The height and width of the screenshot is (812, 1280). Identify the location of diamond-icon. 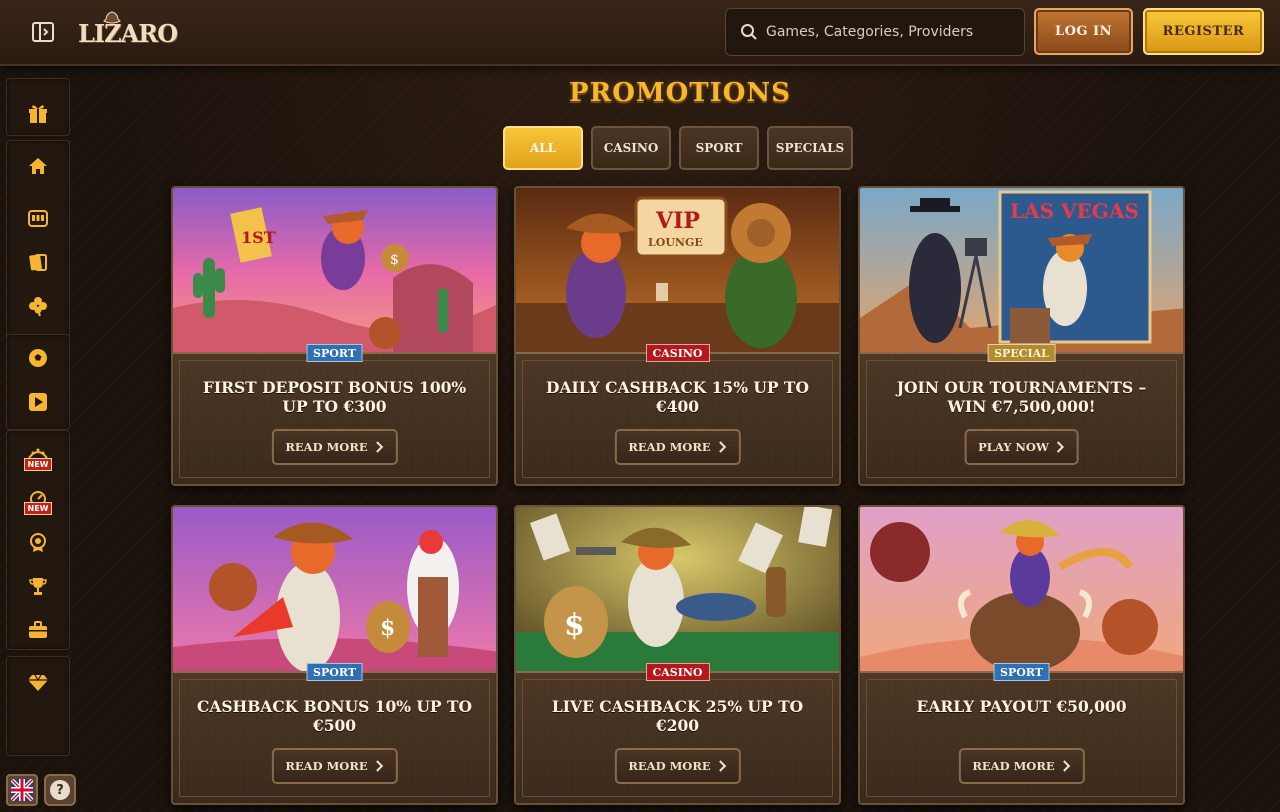
(38, 682).